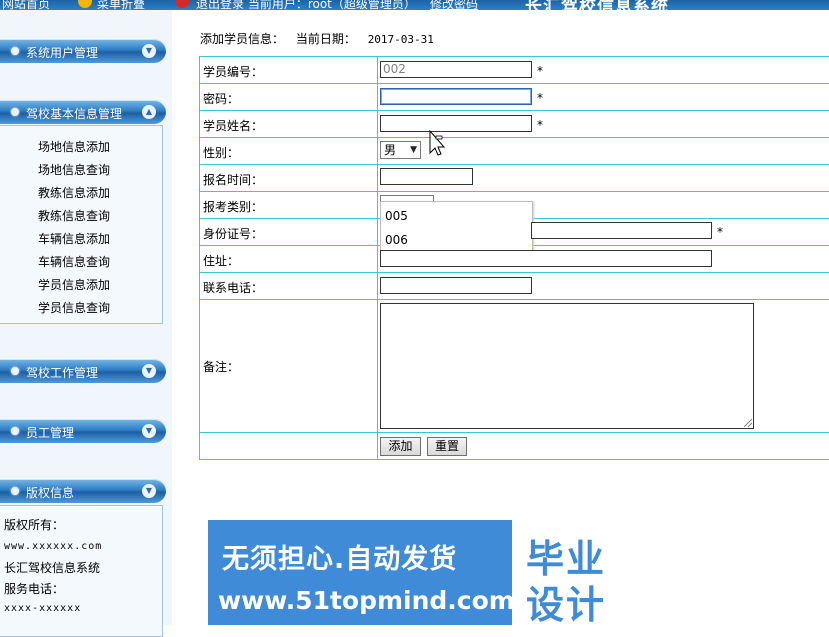 This screenshot has height=637, width=829. I want to click on sidebar-item-coach-query: 教练信息查询, so click(74, 215).